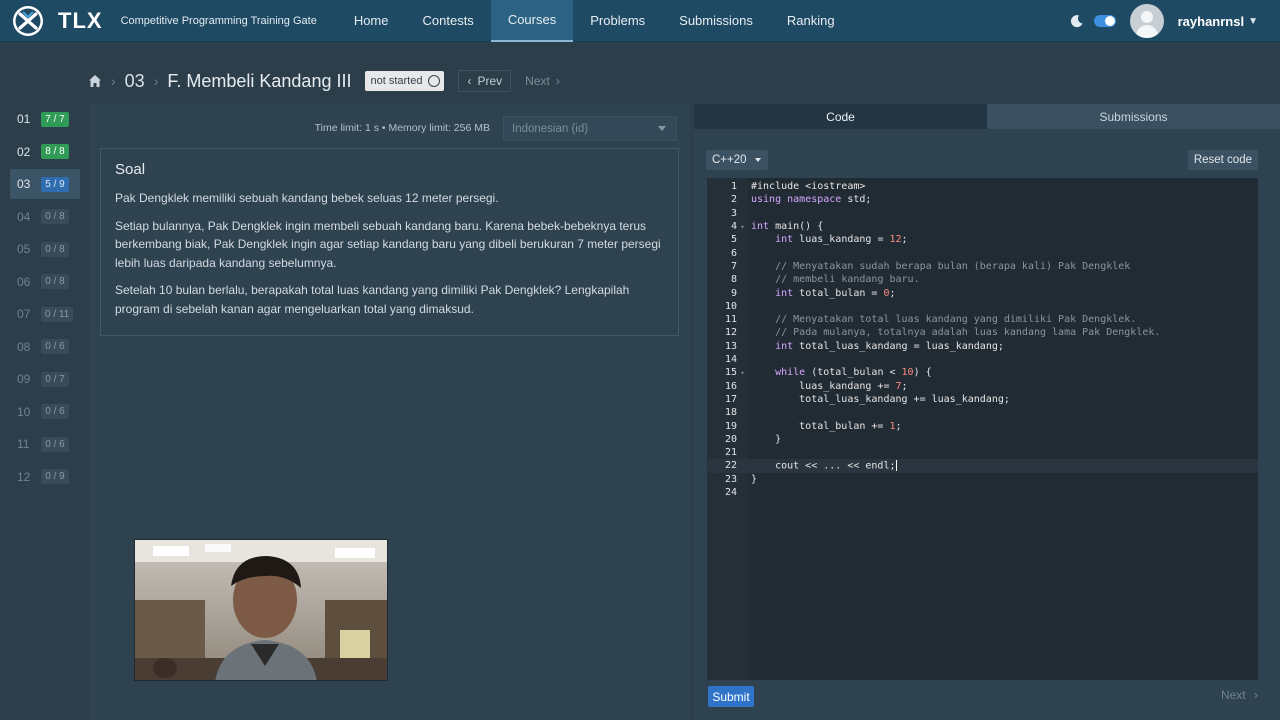  What do you see at coordinates (24, 411) in the screenshot?
I see `problem-number: 10` at bounding box center [24, 411].